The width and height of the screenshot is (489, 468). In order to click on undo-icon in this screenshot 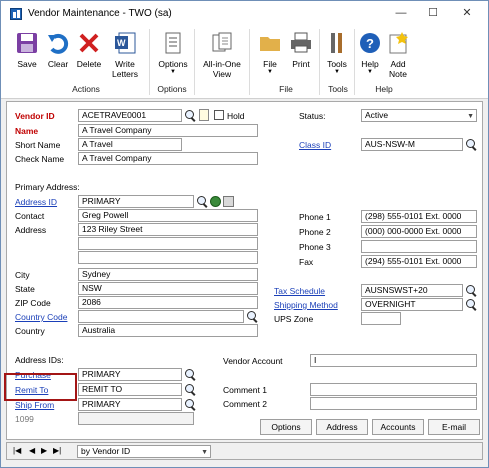, I will do `click(58, 43)`.